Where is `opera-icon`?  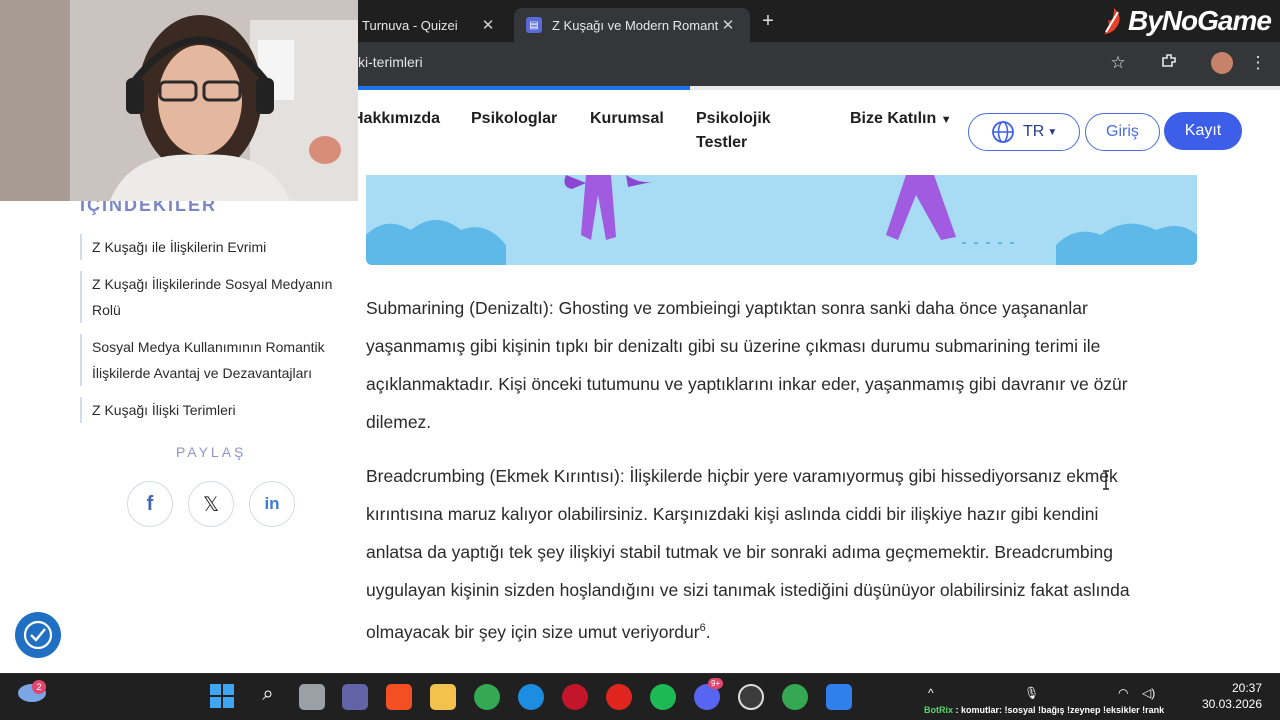 opera-icon is located at coordinates (619, 697).